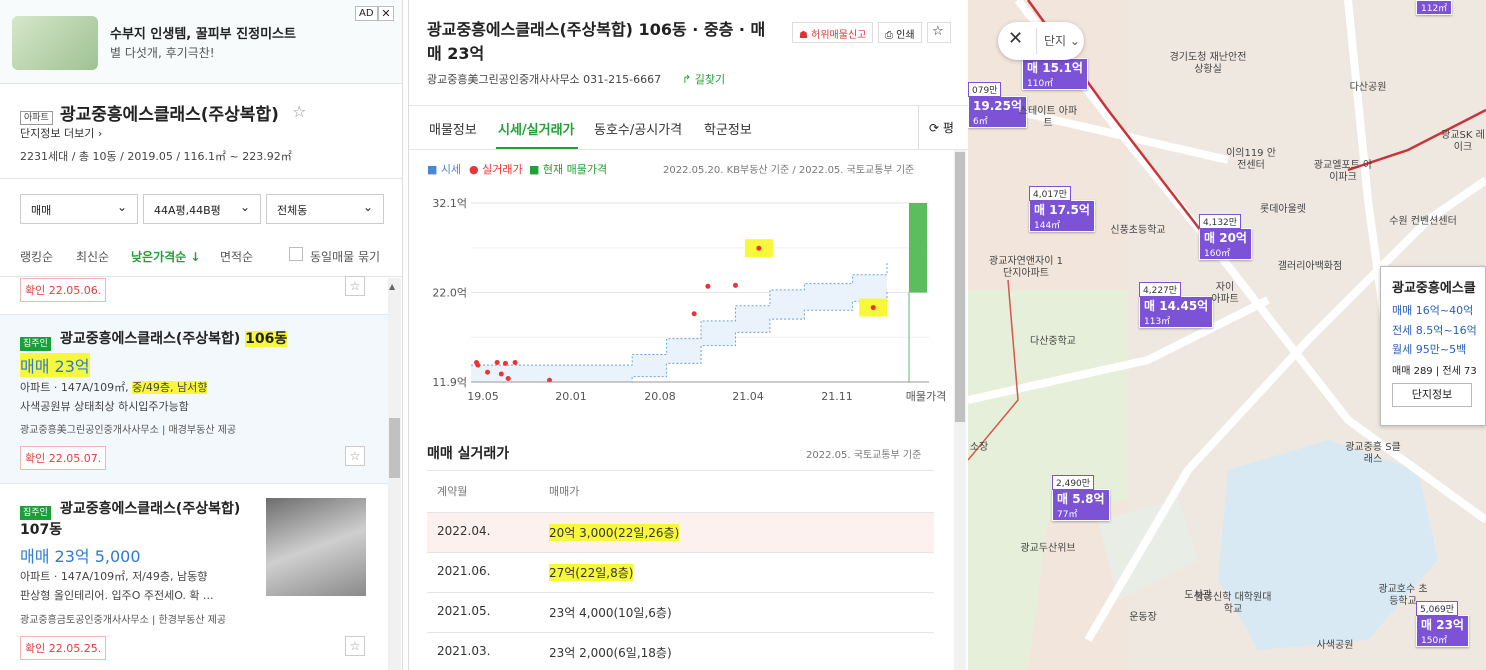 This screenshot has height=670, width=1486. What do you see at coordinates (1432, 395) in the screenshot?
I see `complex-info-button: 단지정보` at bounding box center [1432, 395].